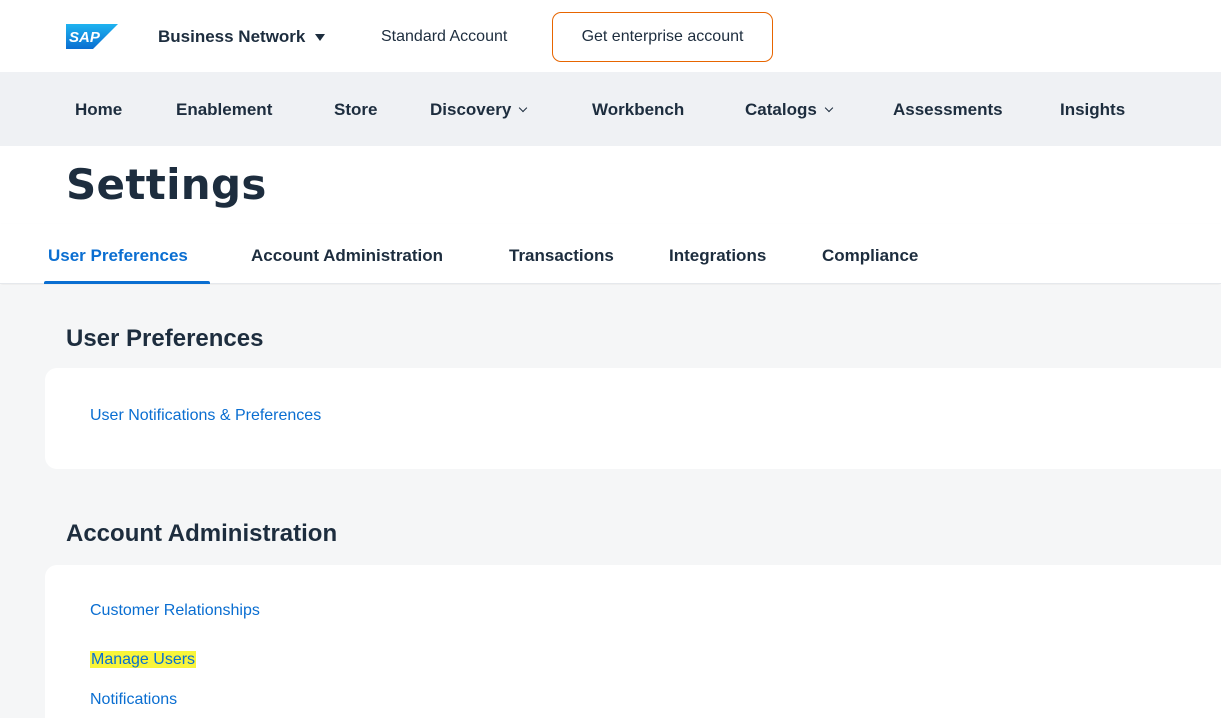 The image size is (1221, 718). Describe the element at coordinates (133, 700) in the screenshot. I see `link-notifications: Notifications` at that location.